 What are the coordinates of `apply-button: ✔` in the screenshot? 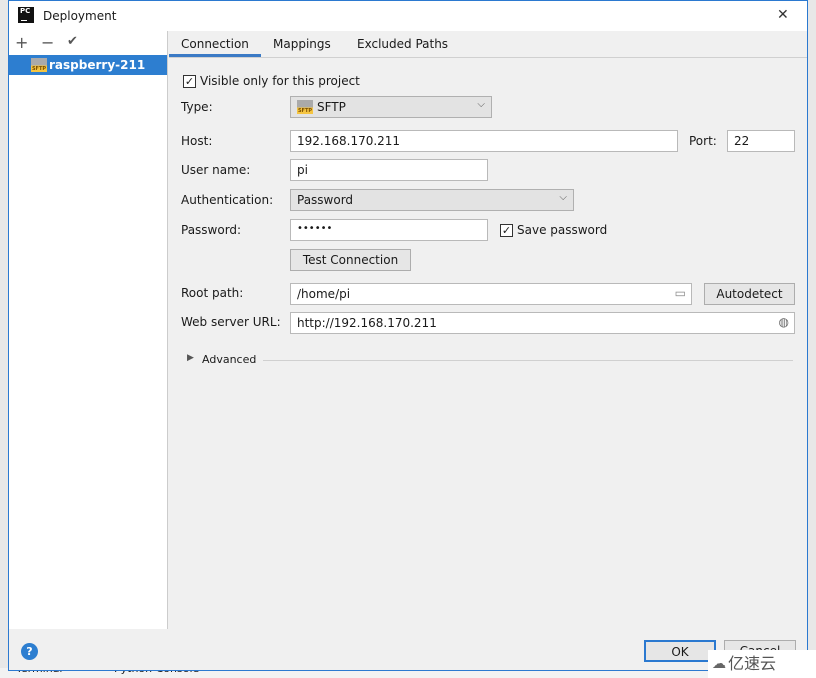 It's located at (72, 41).